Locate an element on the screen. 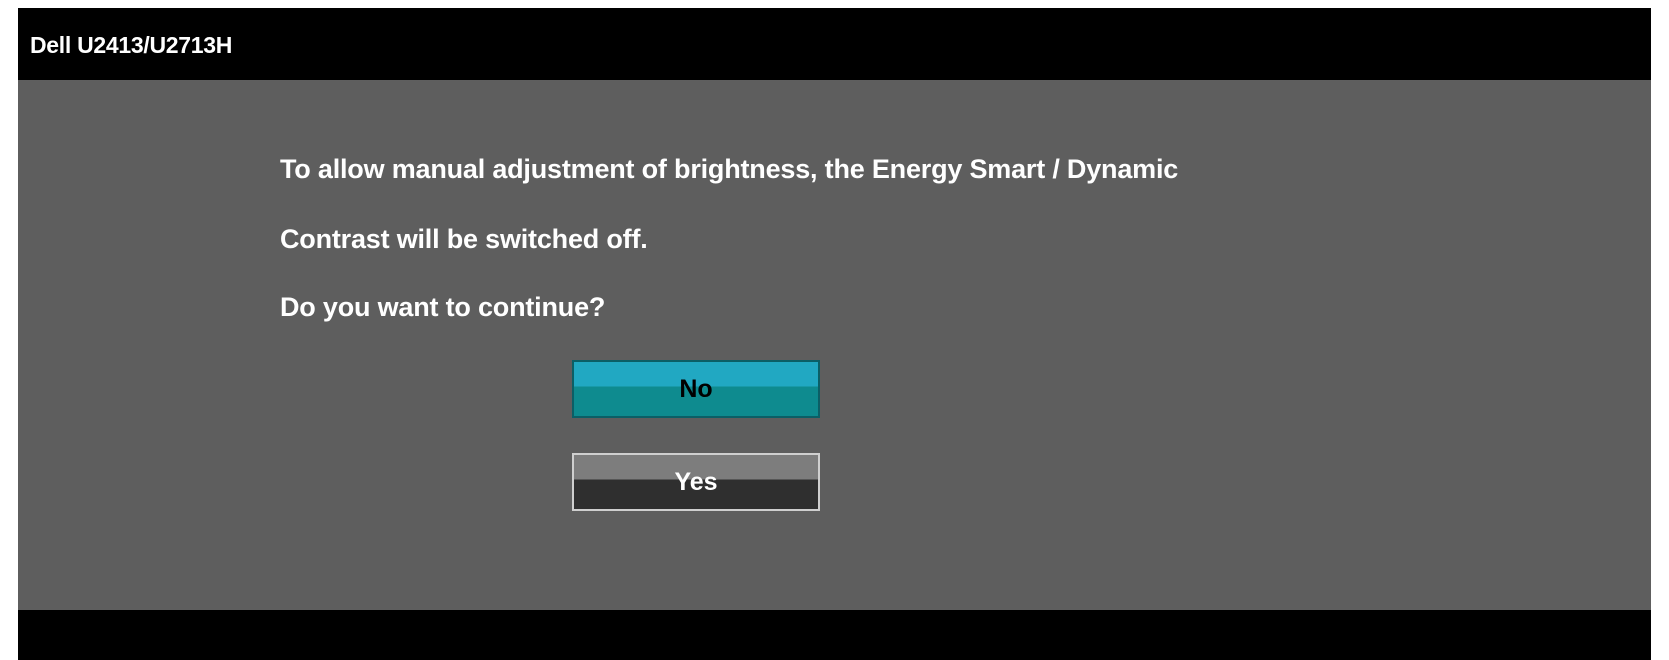 The height and width of the screenshot is (660, 1669). title-bar: Dell U2413/U2713H is located at coordinates (834, 44).